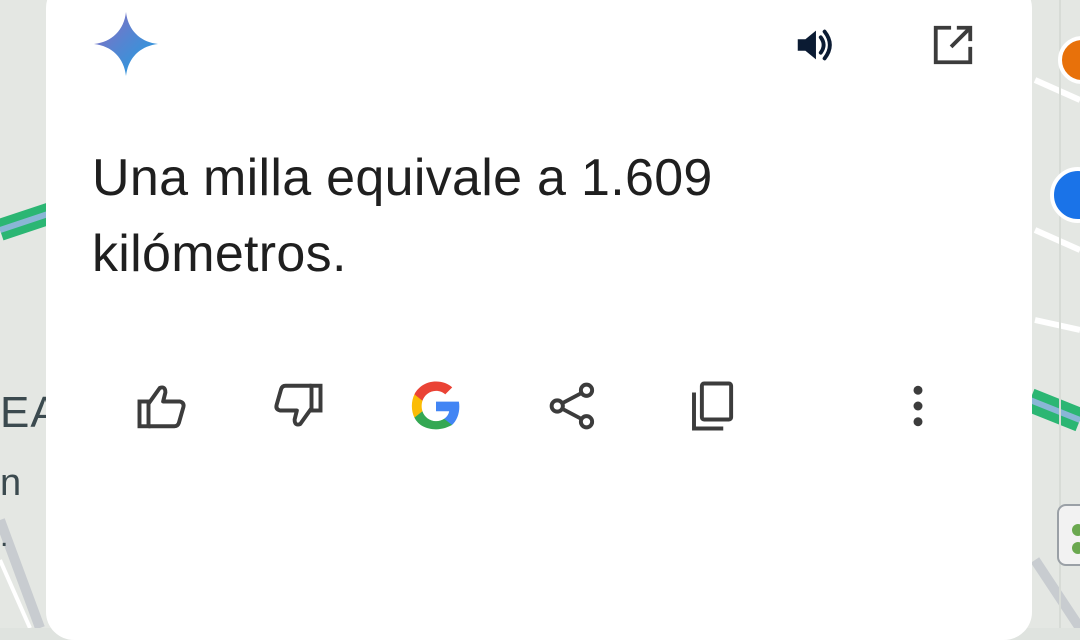 This screenshot has height=640, width=1080. I want to click on open-in-new-icon, so click(953, 45).